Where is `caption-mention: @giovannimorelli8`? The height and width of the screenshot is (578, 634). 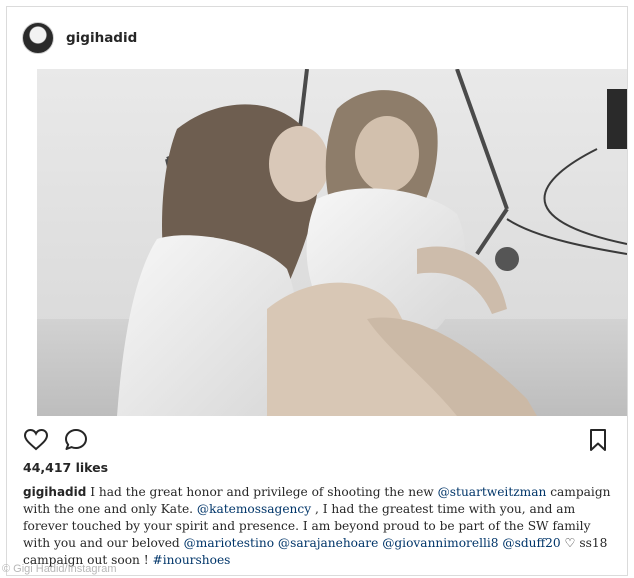 caption-mention: @giovannimorelli8 is located at coordinates (440, 543).